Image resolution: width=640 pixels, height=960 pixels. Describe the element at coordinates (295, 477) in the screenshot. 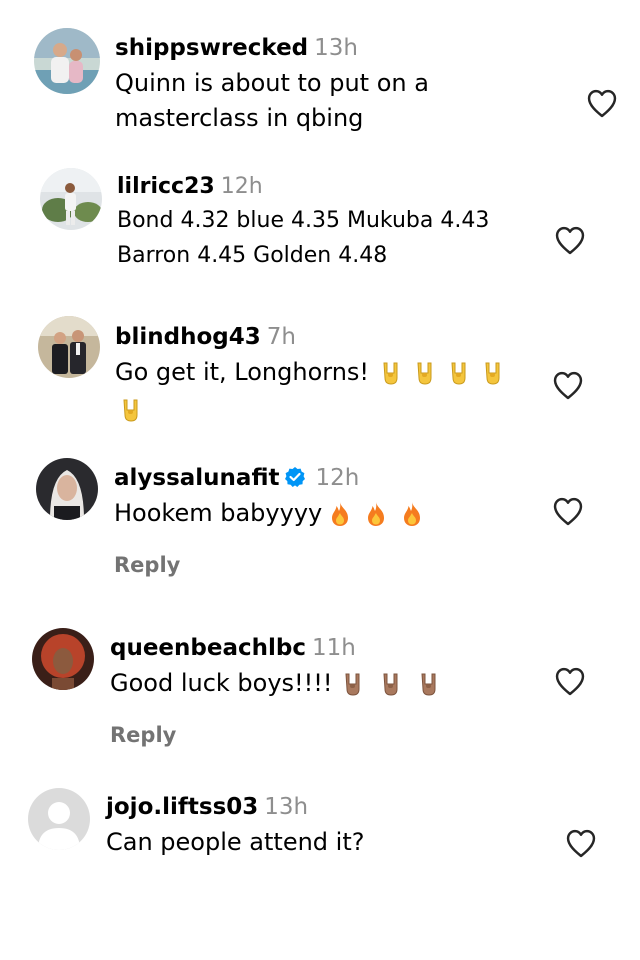

I see `verified-badge-icon` at that location.